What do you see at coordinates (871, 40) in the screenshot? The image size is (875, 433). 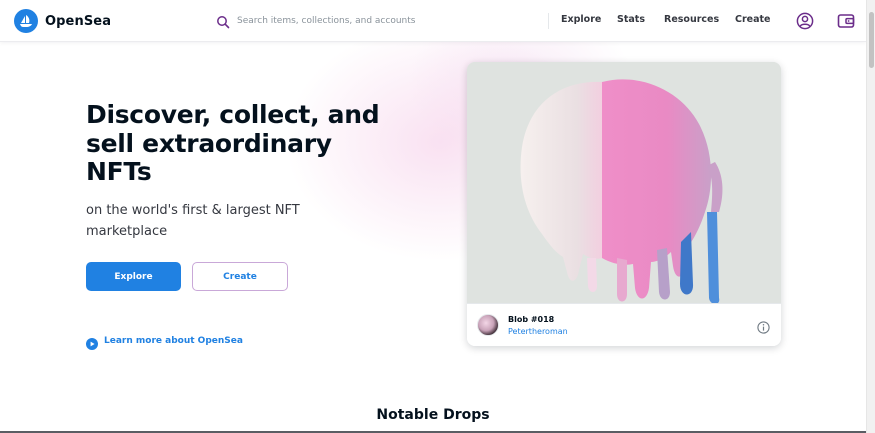 I see `scrollbar-thumb` at bounding box center [871, 40].